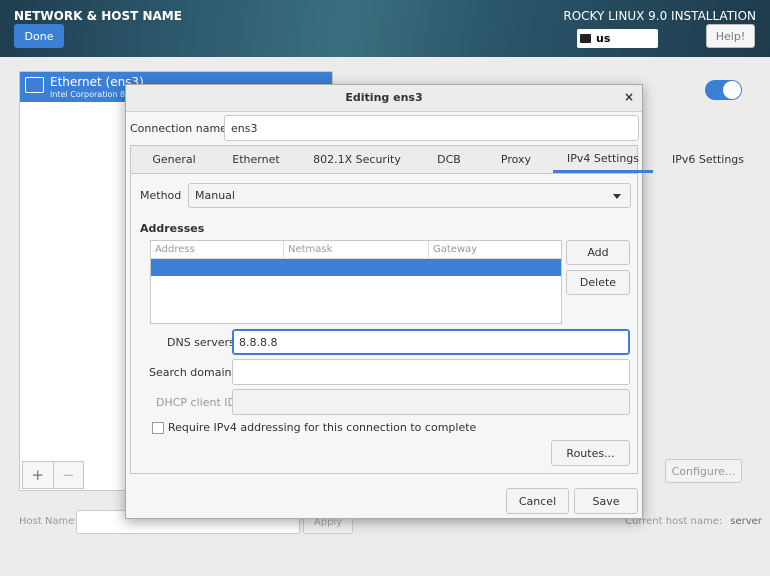  Describe the element at coordinates (38, 475) in the screenshot. I see `add-device-button: +` at that location.